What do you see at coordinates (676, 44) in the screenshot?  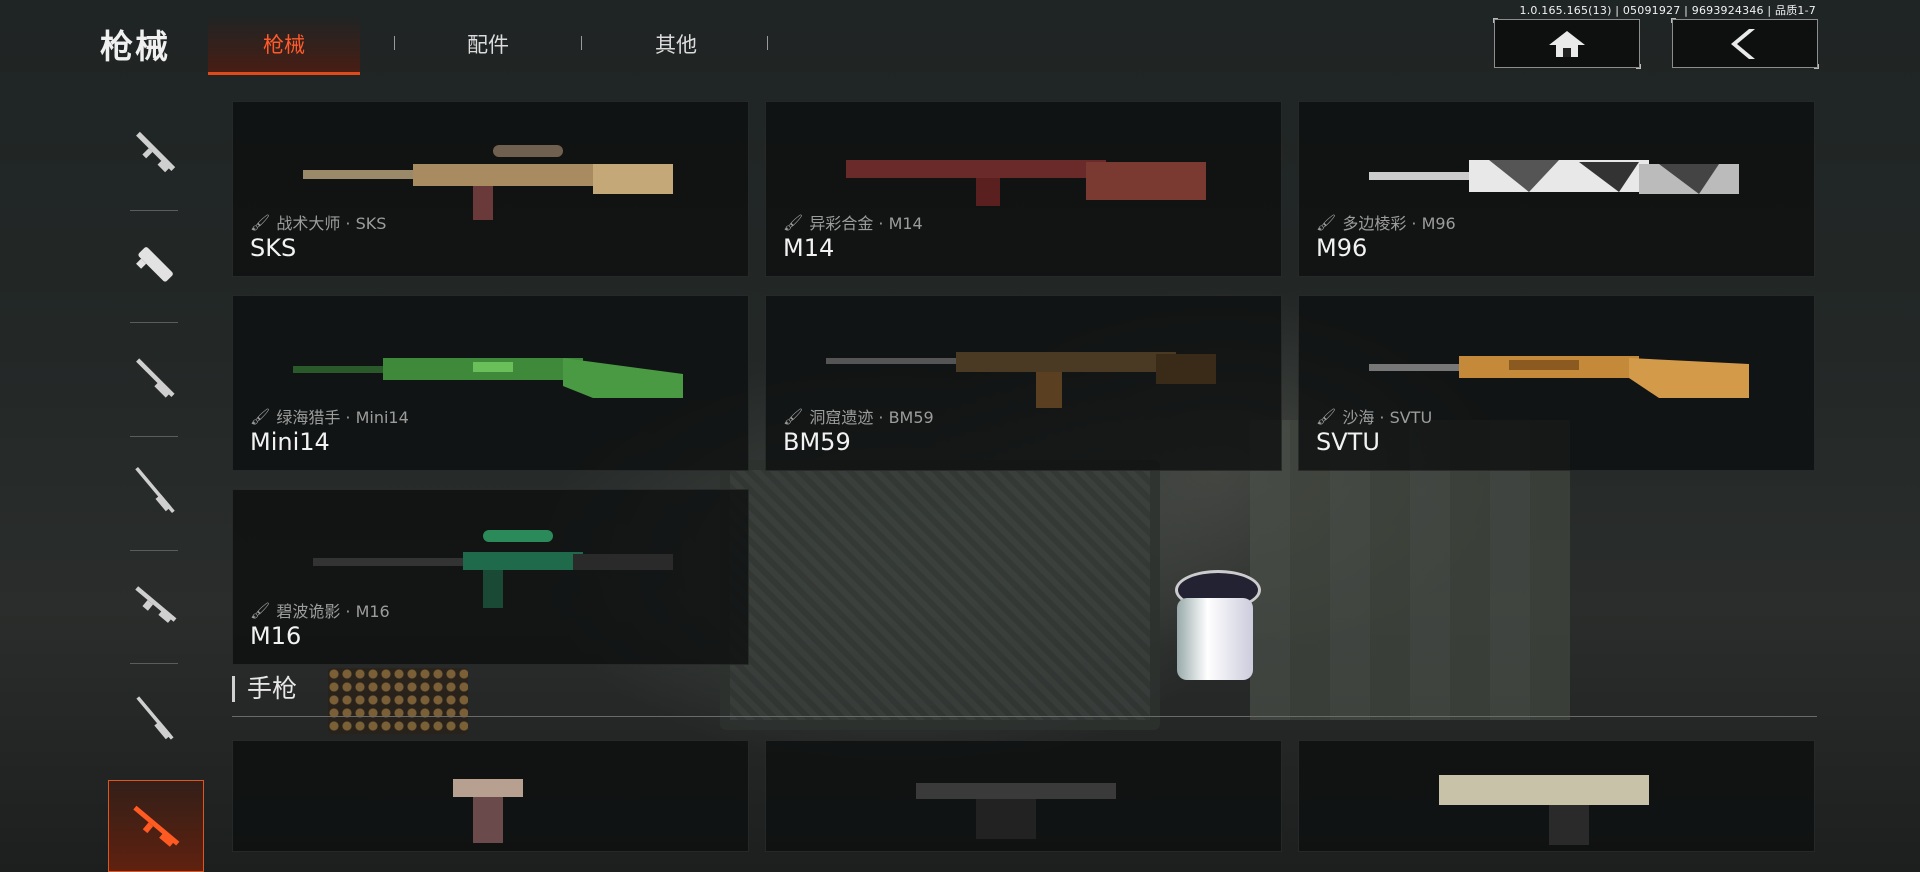 I see `tab-other: 其他` at bounding box center [676, 44].